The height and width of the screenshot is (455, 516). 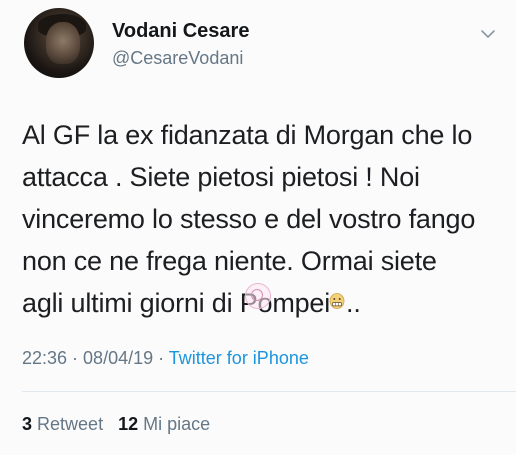 What do you see at coordinates (221, 177) in the screenshot?
I see `tweet-text-line: attacca . Siete pietosi pietosi ! Noi` at bounding box center [221, 177].